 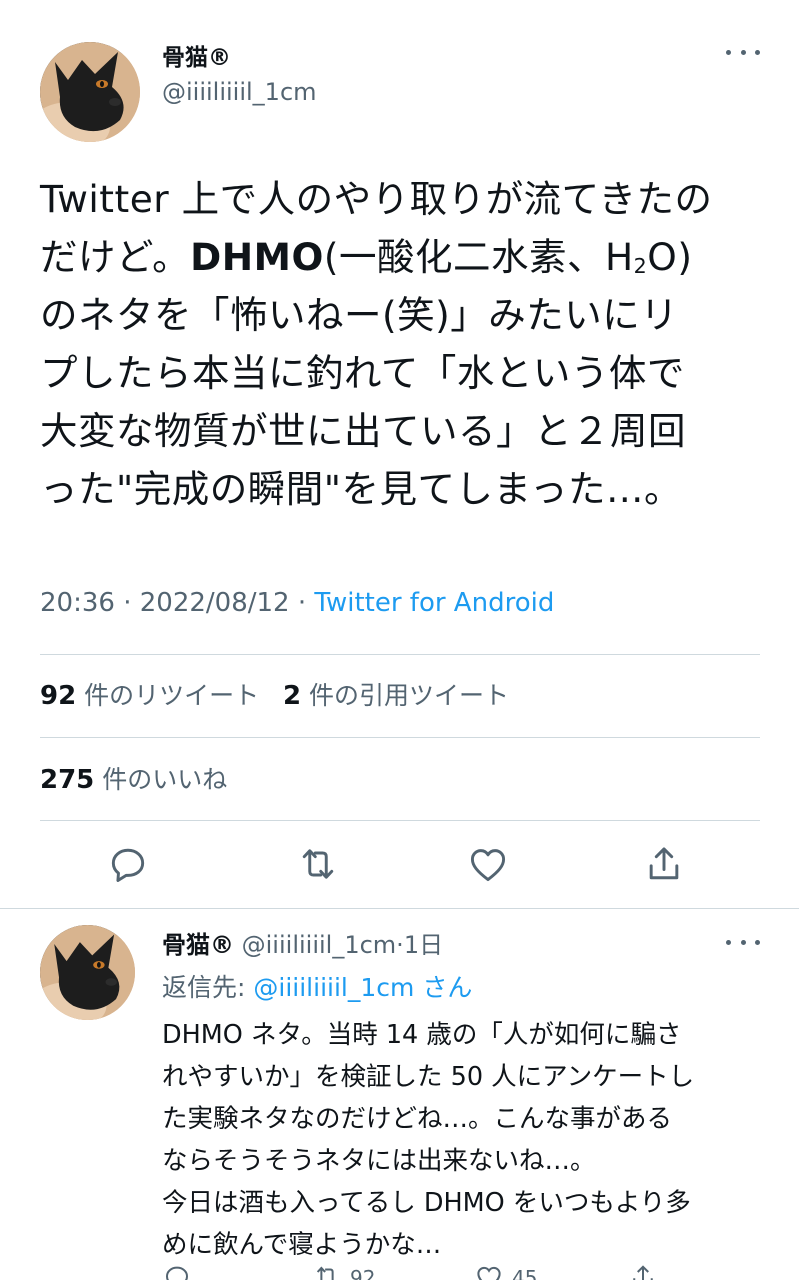 I want to click on author-name: 骨猫®, so click(x=196, y=55).